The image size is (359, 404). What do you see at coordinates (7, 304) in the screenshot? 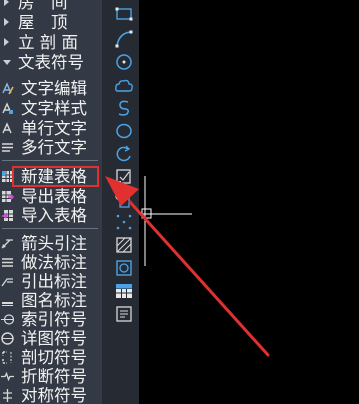
I see `drawing-title-icon` at bounding box center [7, 304].